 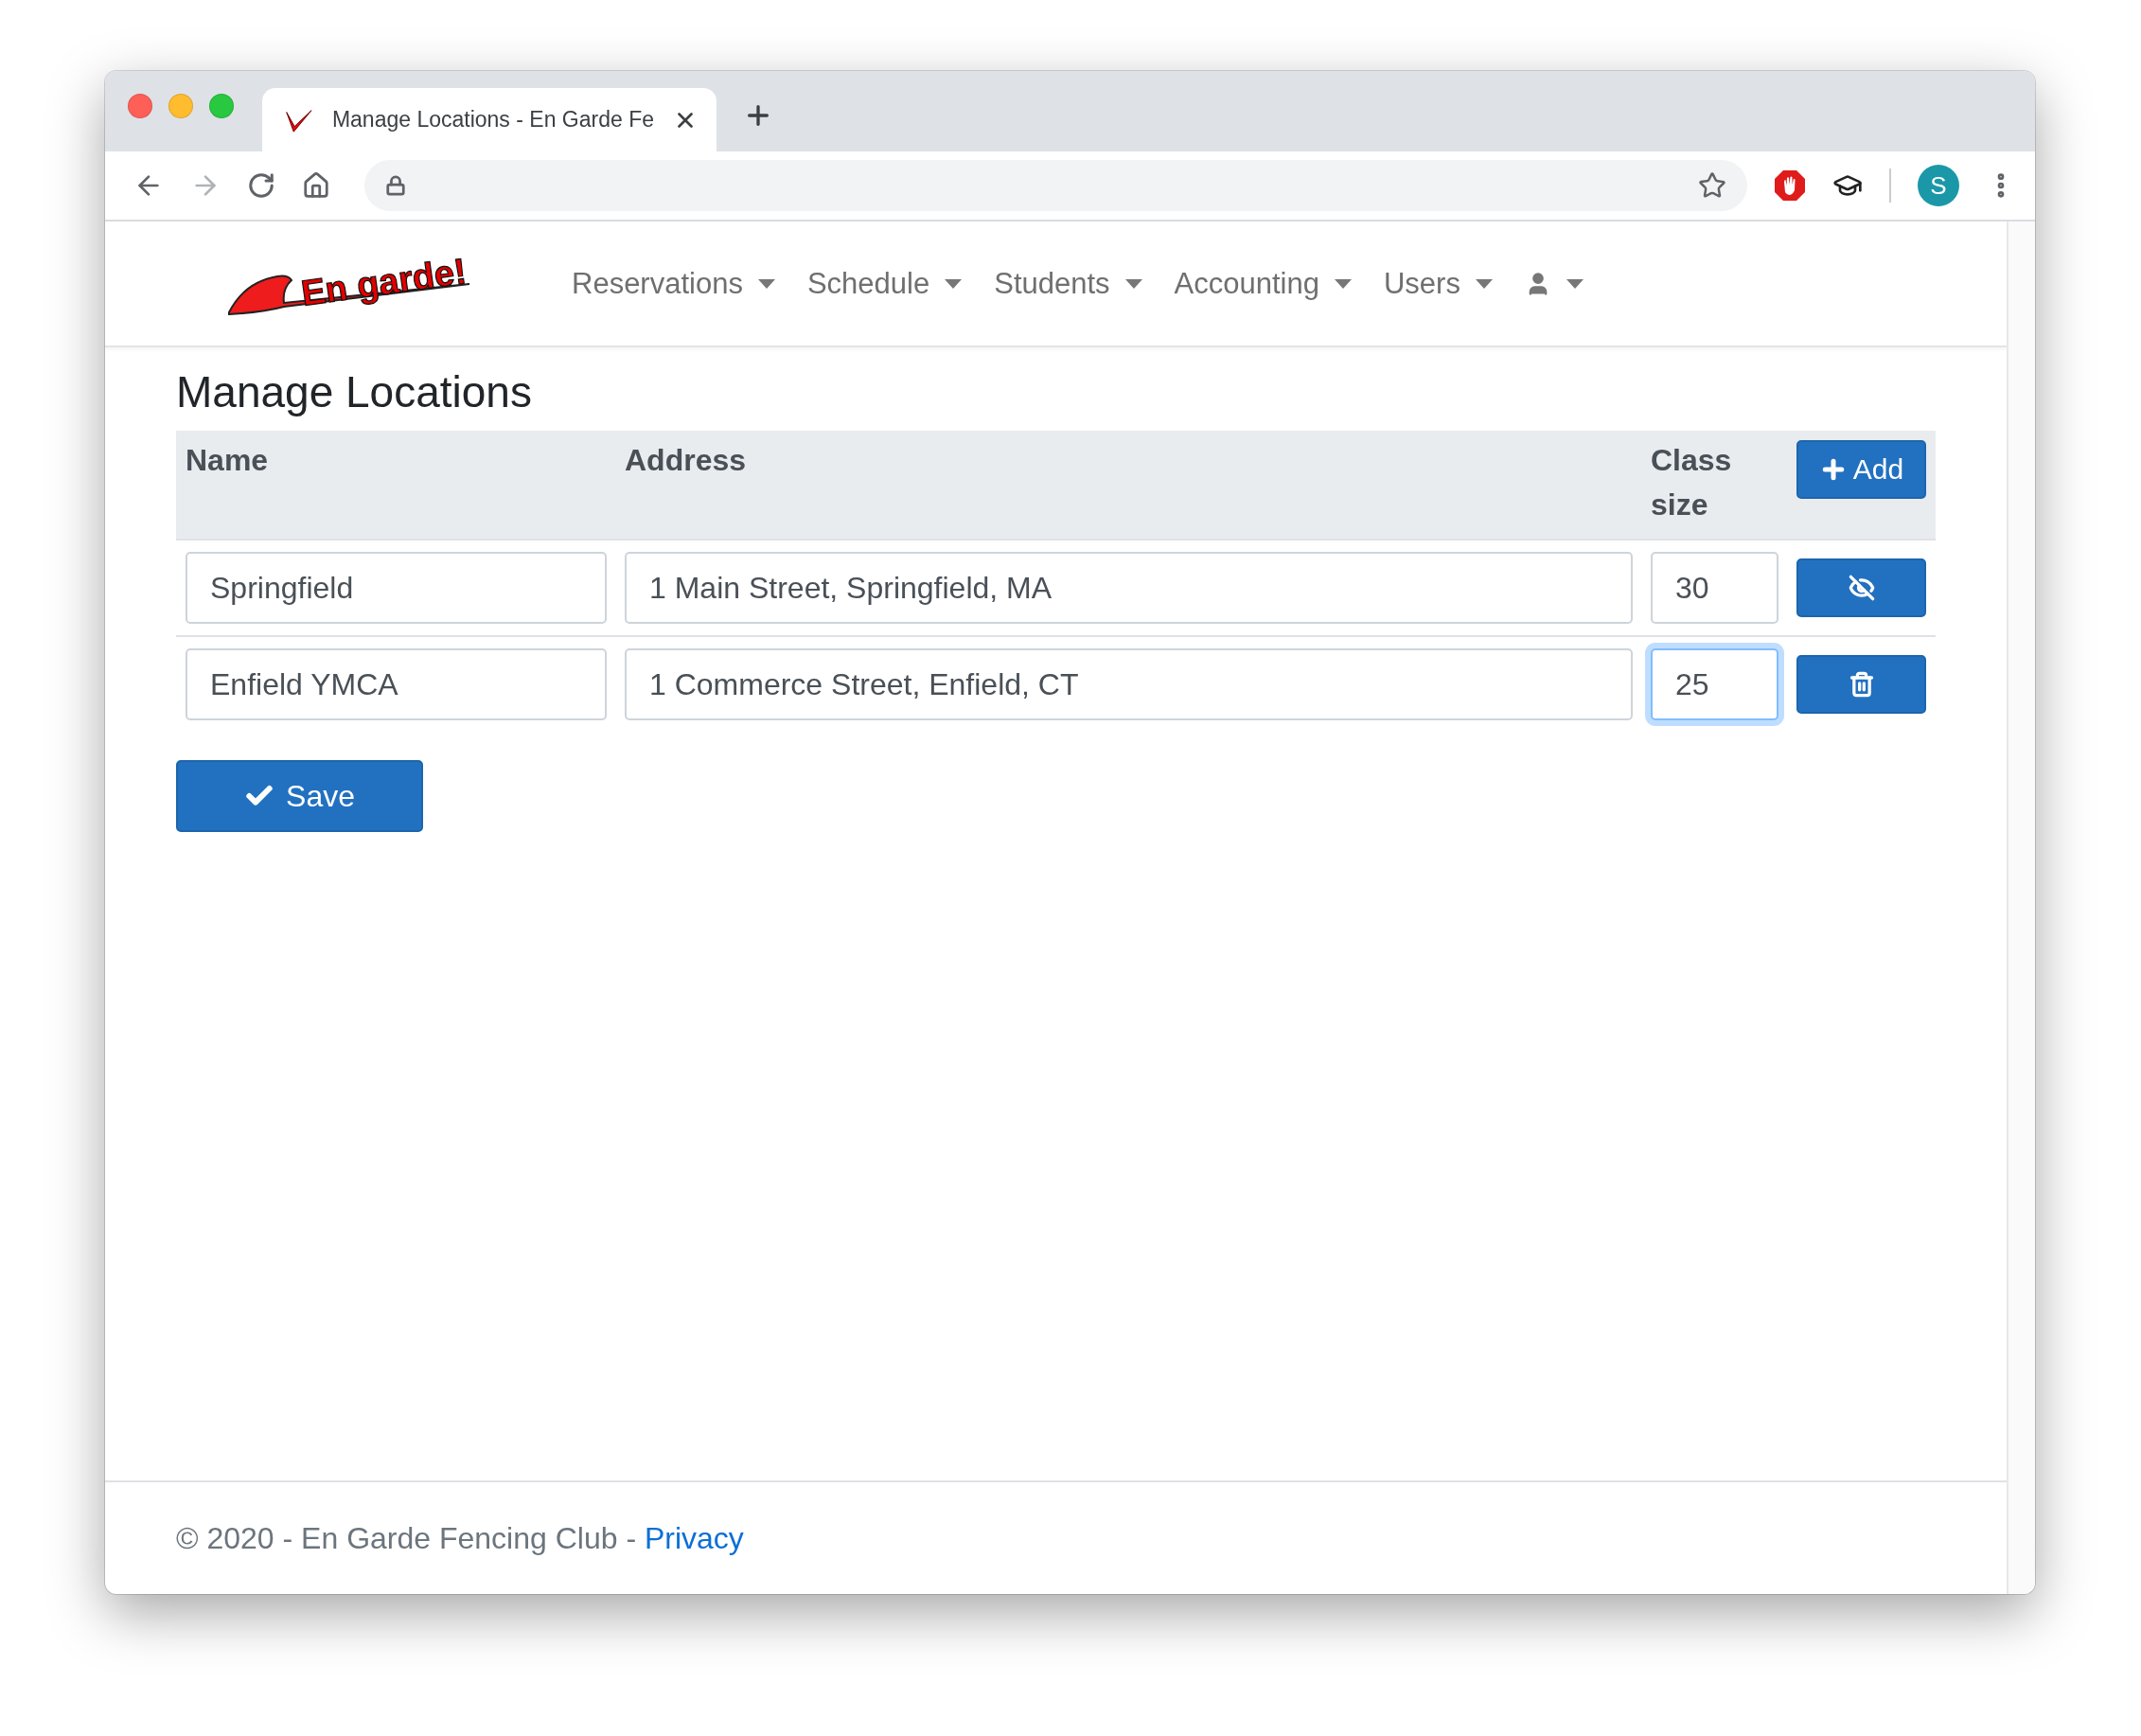 What do you see at coordinates (1129, 684) in the screenshot?
I see `address-field: 1 Commerce Street, Enfield, CT` at bounding box center [1129, 684].